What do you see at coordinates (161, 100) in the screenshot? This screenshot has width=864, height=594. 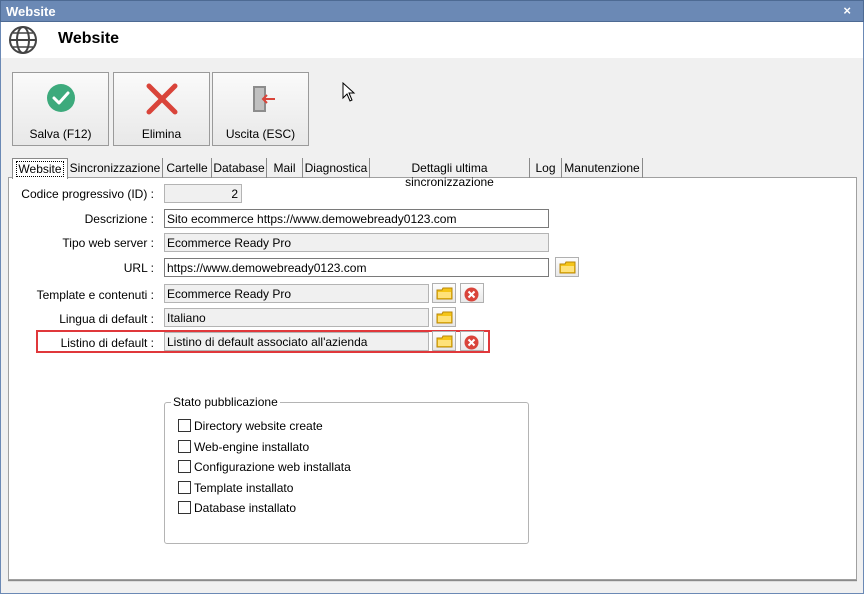 I see `delete-x-icon` at bounding box center [161, 100].